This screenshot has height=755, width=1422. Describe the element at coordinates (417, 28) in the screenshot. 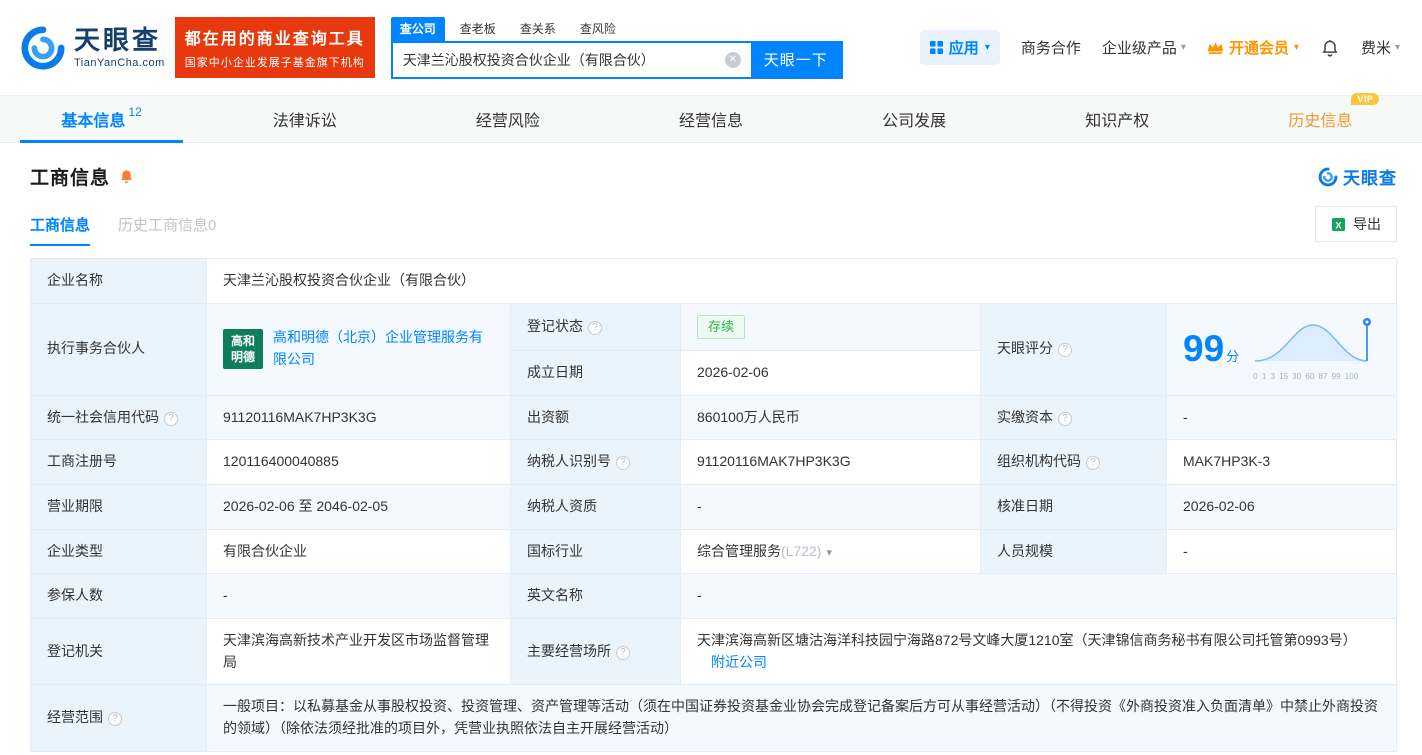

I see `search-tab-company: 查公司` at that location.